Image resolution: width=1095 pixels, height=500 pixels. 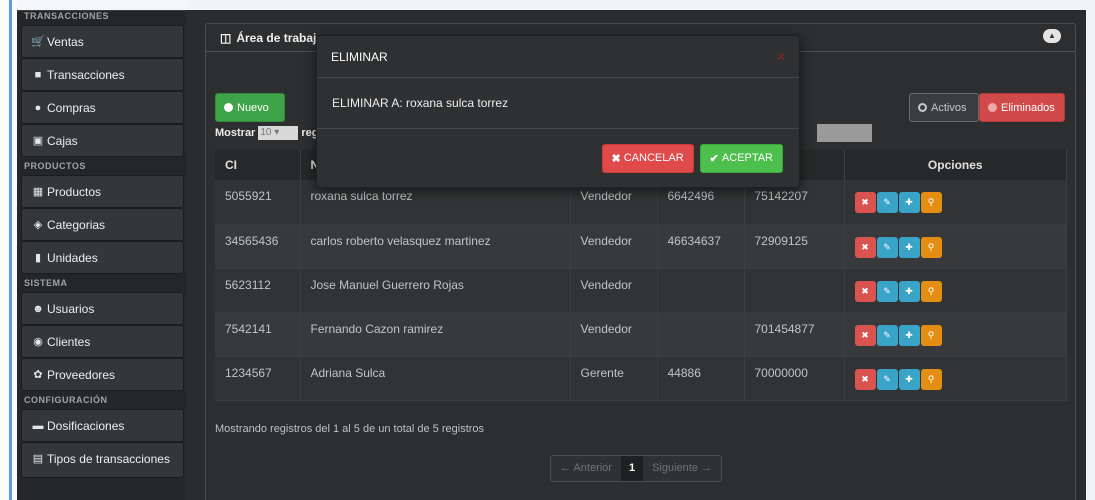 What do you see at coordinates (640, 5) in the screenshot?
I see `top-strip` at bounding box center [640, 5].